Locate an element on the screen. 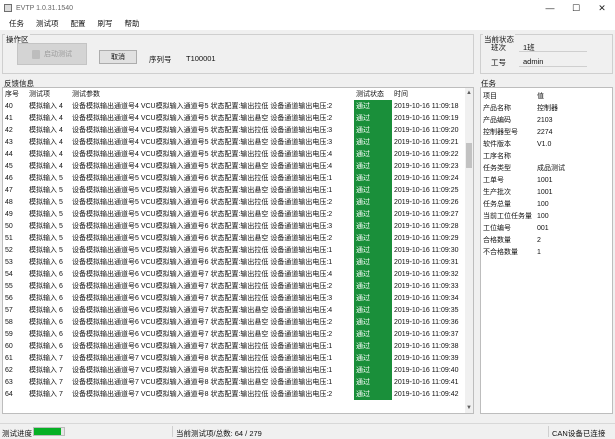 Image resolution: width=615 pixels, height=439 pixels. menu-bar: 任务 测试项 配置 刷写 帮助 is located at coordinates (307, 23).